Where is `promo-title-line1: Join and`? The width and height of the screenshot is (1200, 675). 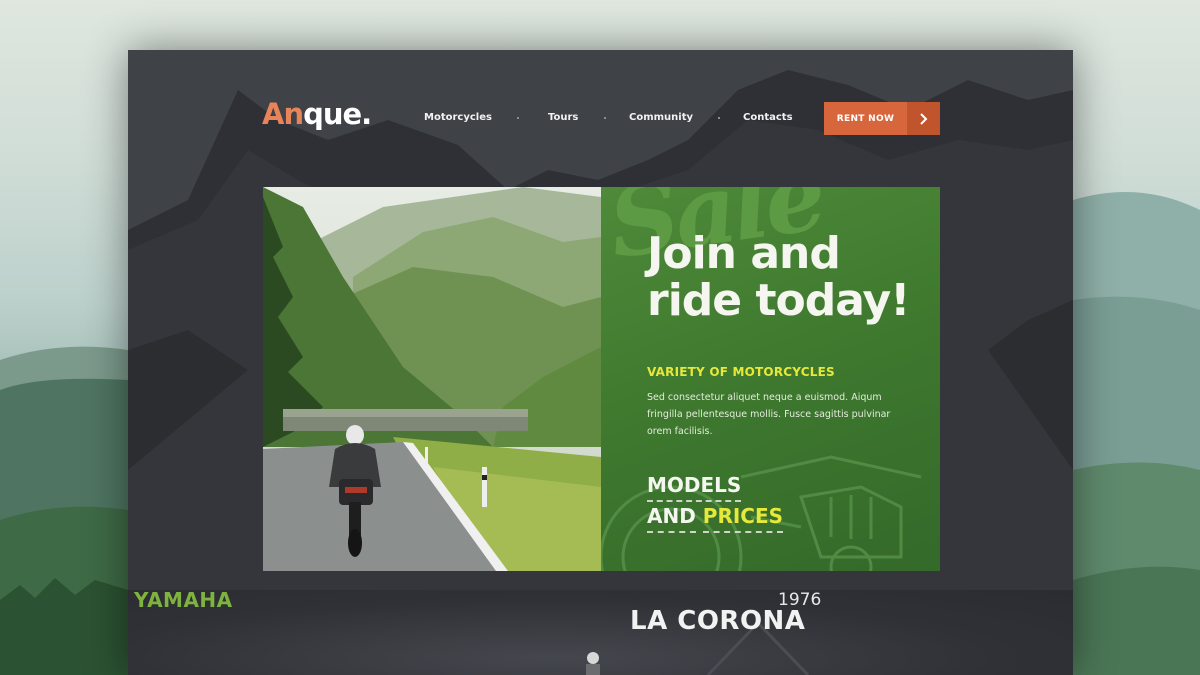
promo-title-line1: Join and is located at coordinates (744, 253).